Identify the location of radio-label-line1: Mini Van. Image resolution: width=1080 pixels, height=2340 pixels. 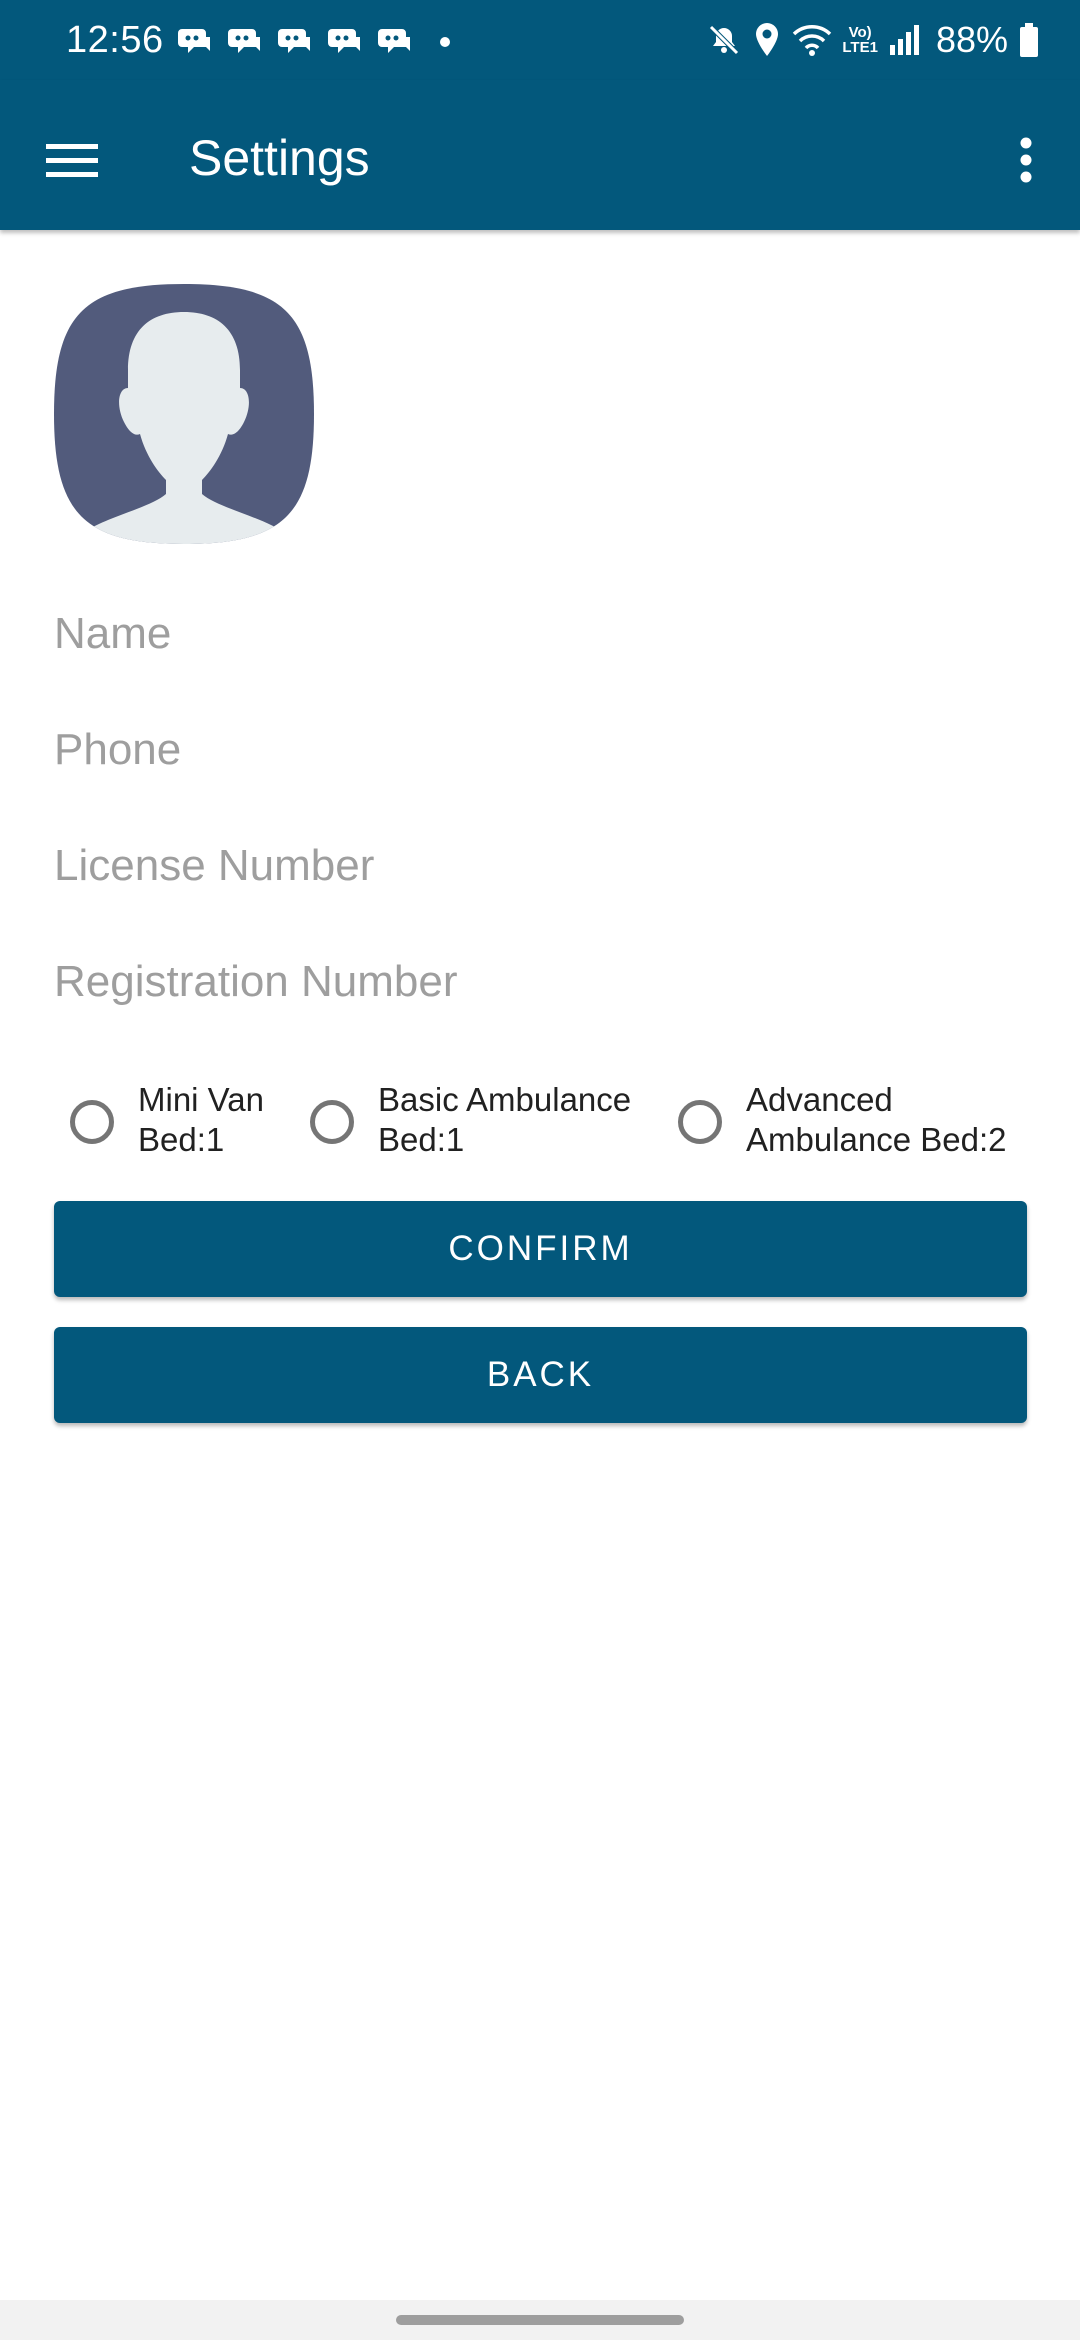
(201, 1099).